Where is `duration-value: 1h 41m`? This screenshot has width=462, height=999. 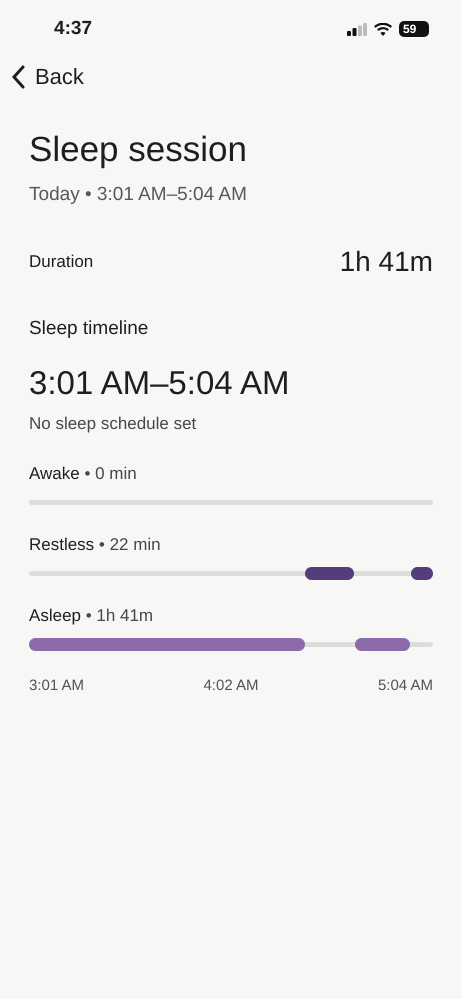
duration-value: 1h 41m is located at coordinates (386, 262).